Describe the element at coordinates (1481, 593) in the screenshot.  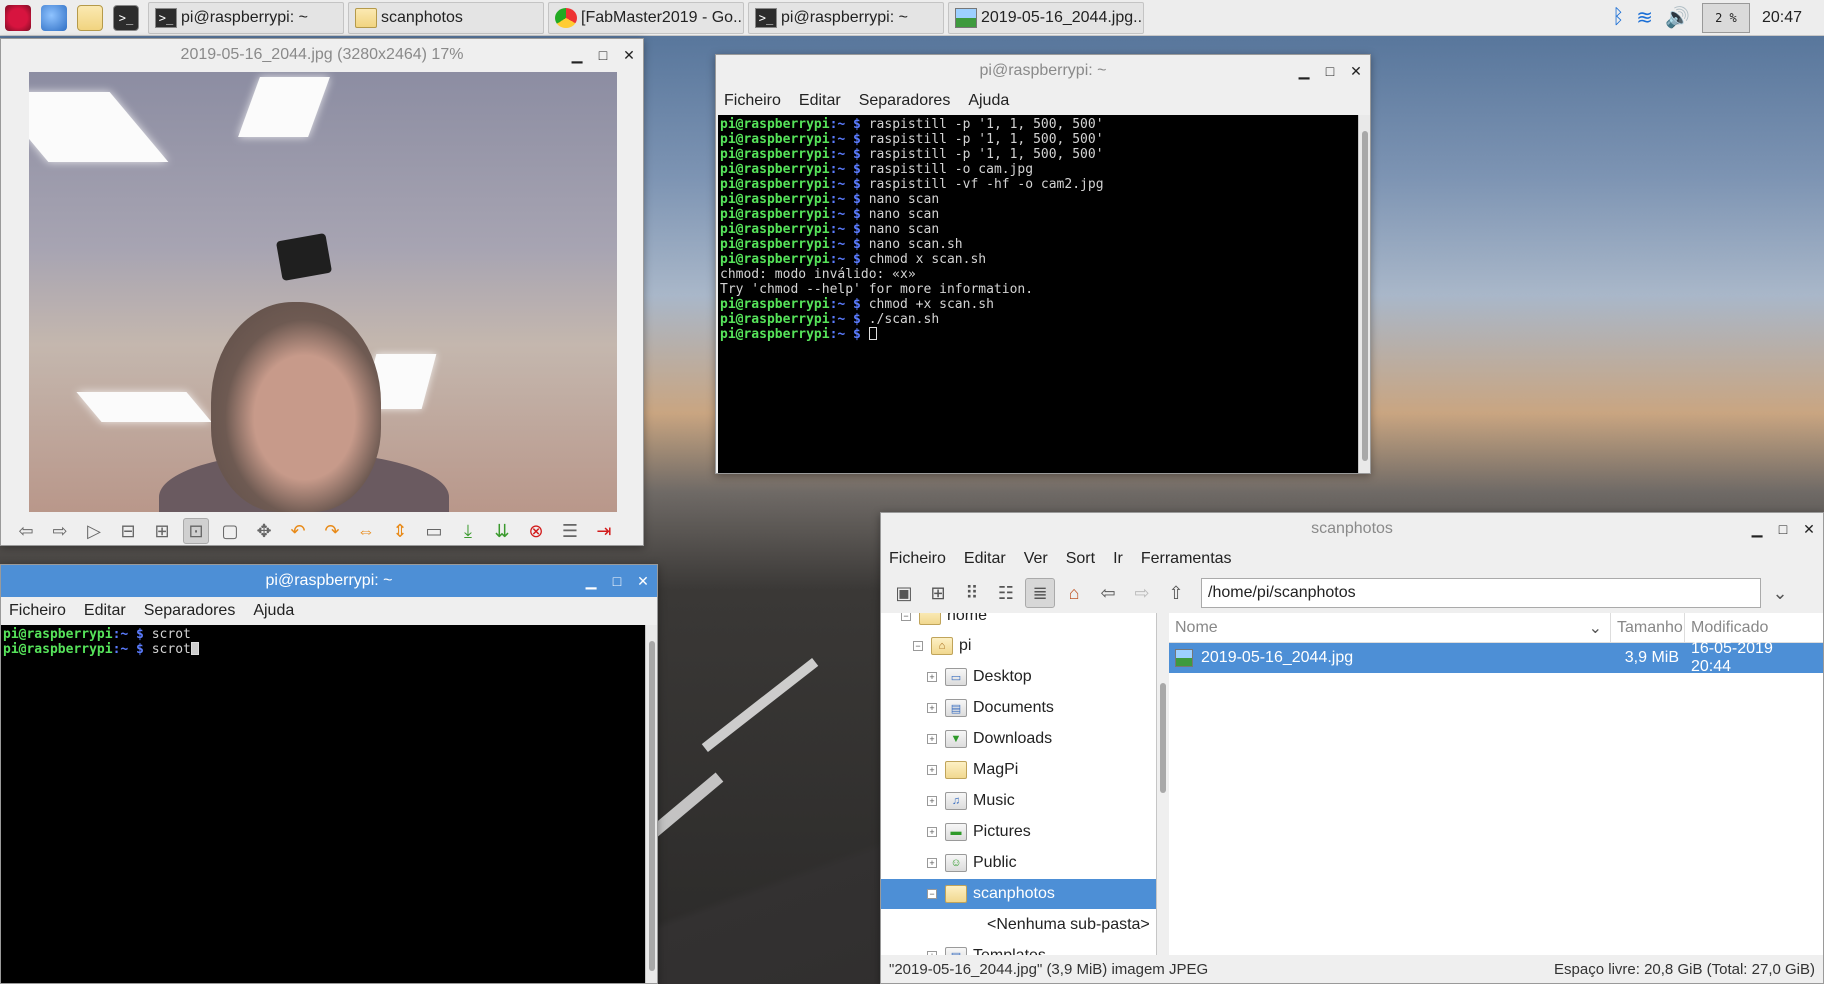
I see `path-input: /home/pi/scanphotos` at that location.